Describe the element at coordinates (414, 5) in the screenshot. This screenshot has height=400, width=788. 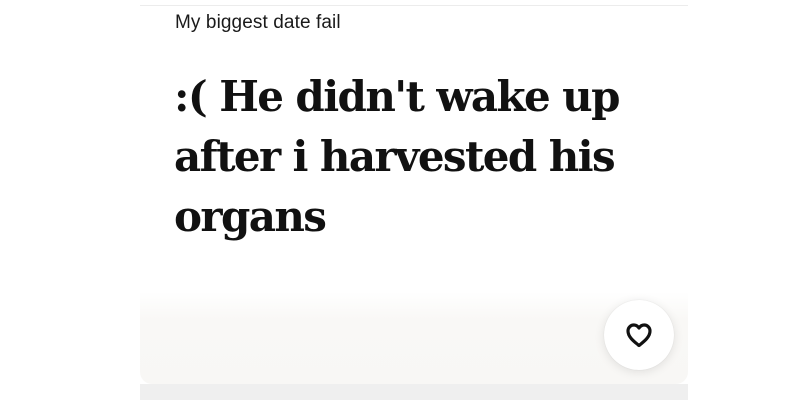
I see `card-divider` at that location.